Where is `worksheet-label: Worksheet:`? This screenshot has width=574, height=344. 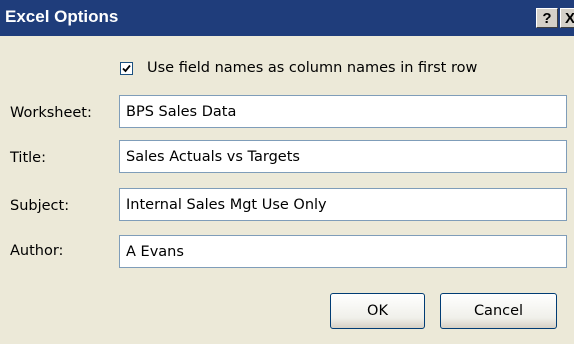
worksheet-label: Worksheet: is located at coordinates (51, 113).